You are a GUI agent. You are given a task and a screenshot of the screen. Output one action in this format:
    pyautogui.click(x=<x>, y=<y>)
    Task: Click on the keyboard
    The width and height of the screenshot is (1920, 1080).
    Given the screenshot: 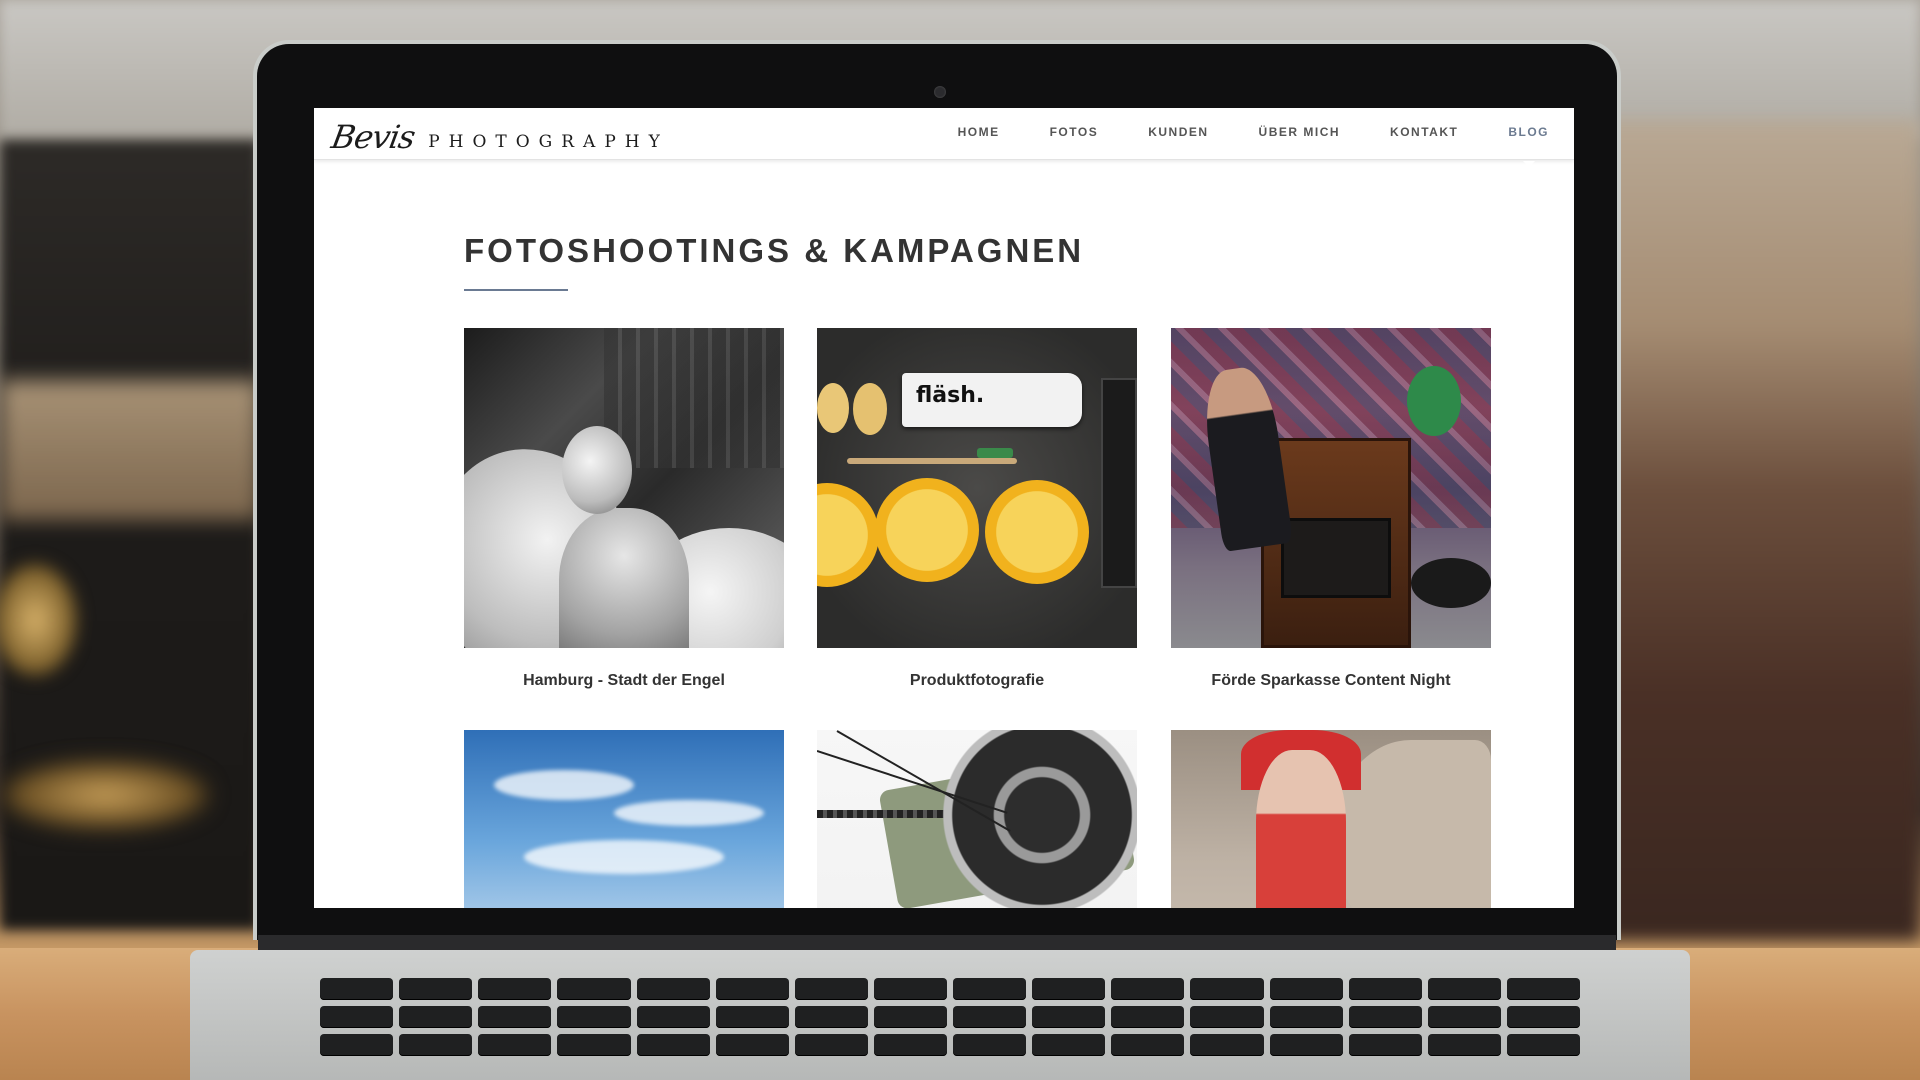 What is the action you would take?
    pyautogui.click(x=950, y=1029)
    